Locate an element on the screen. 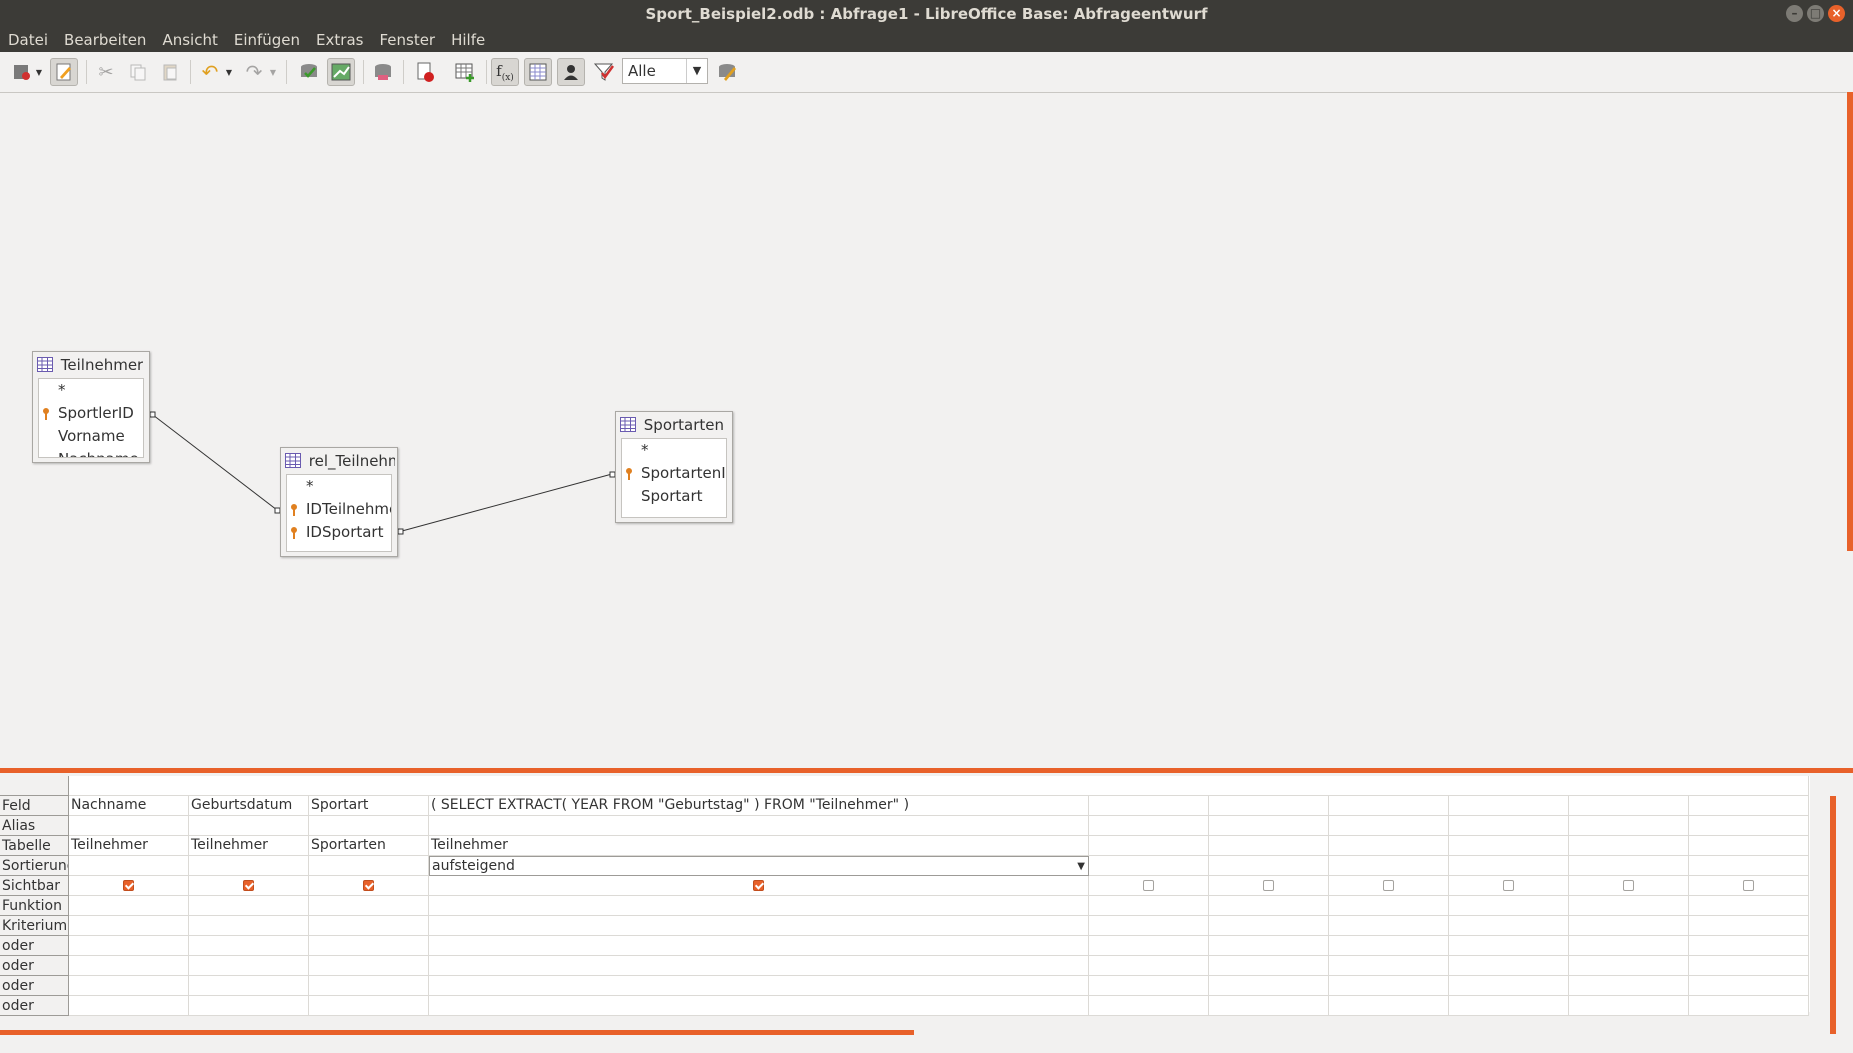 This screenshot has height=1053, width=1853. menu-bearbeiten: Bearbeiten is located at coordinates (105, 40).